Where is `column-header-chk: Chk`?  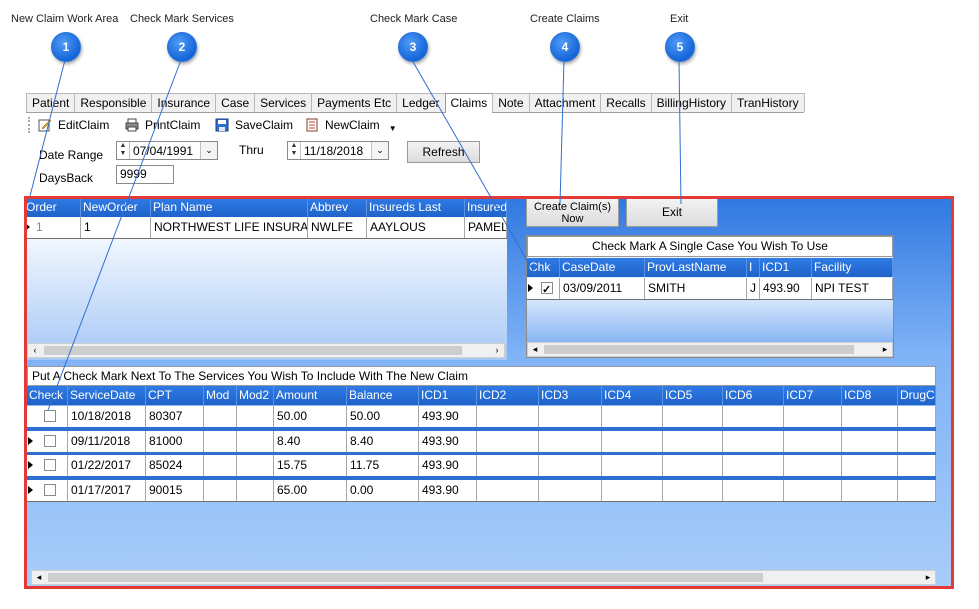 column-header-chk: Chk is located at coordinates (543, 267).